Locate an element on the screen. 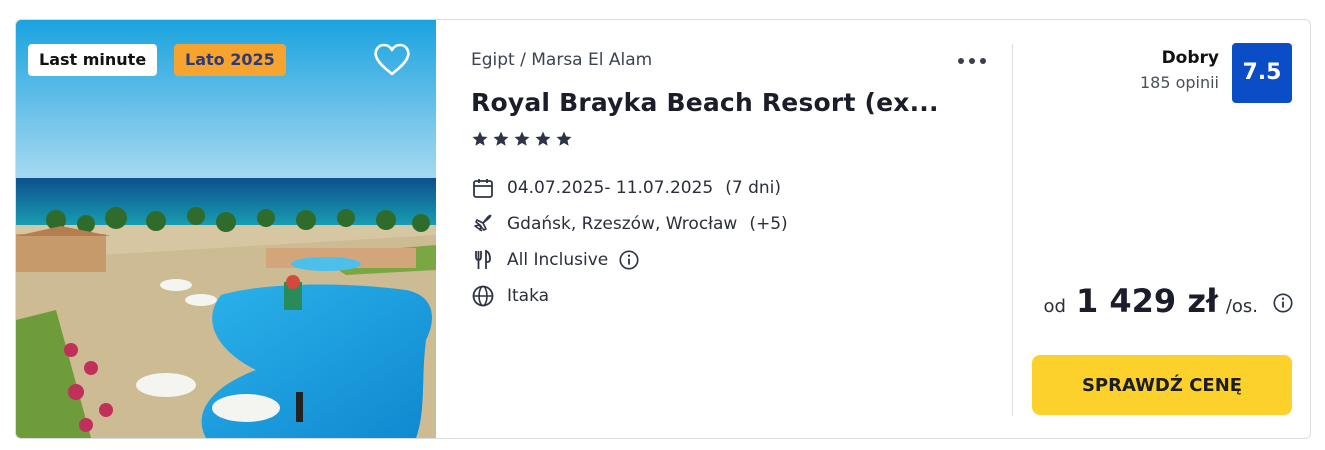  departure-row: Gdańsk, Rzeszów, Wrocław (+5) is located at coordinates (629, 224).